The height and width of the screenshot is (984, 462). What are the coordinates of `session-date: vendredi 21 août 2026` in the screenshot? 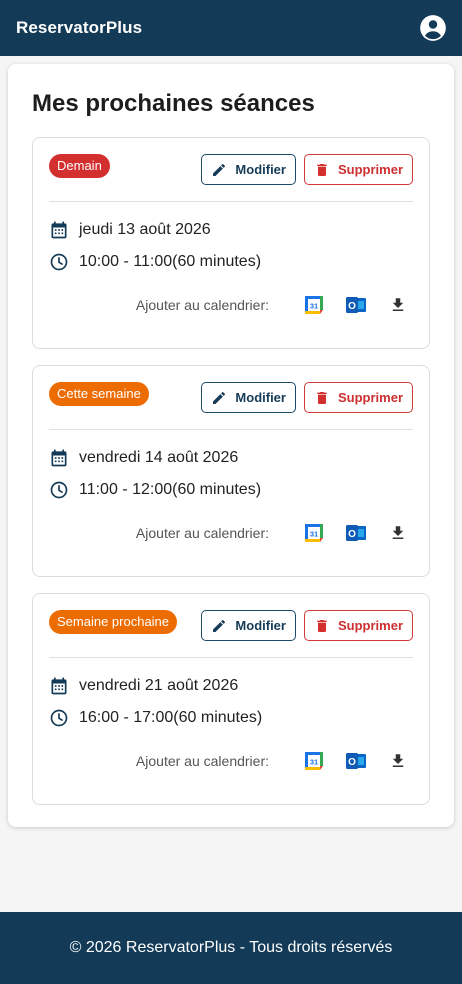 It's located at (159, 685).